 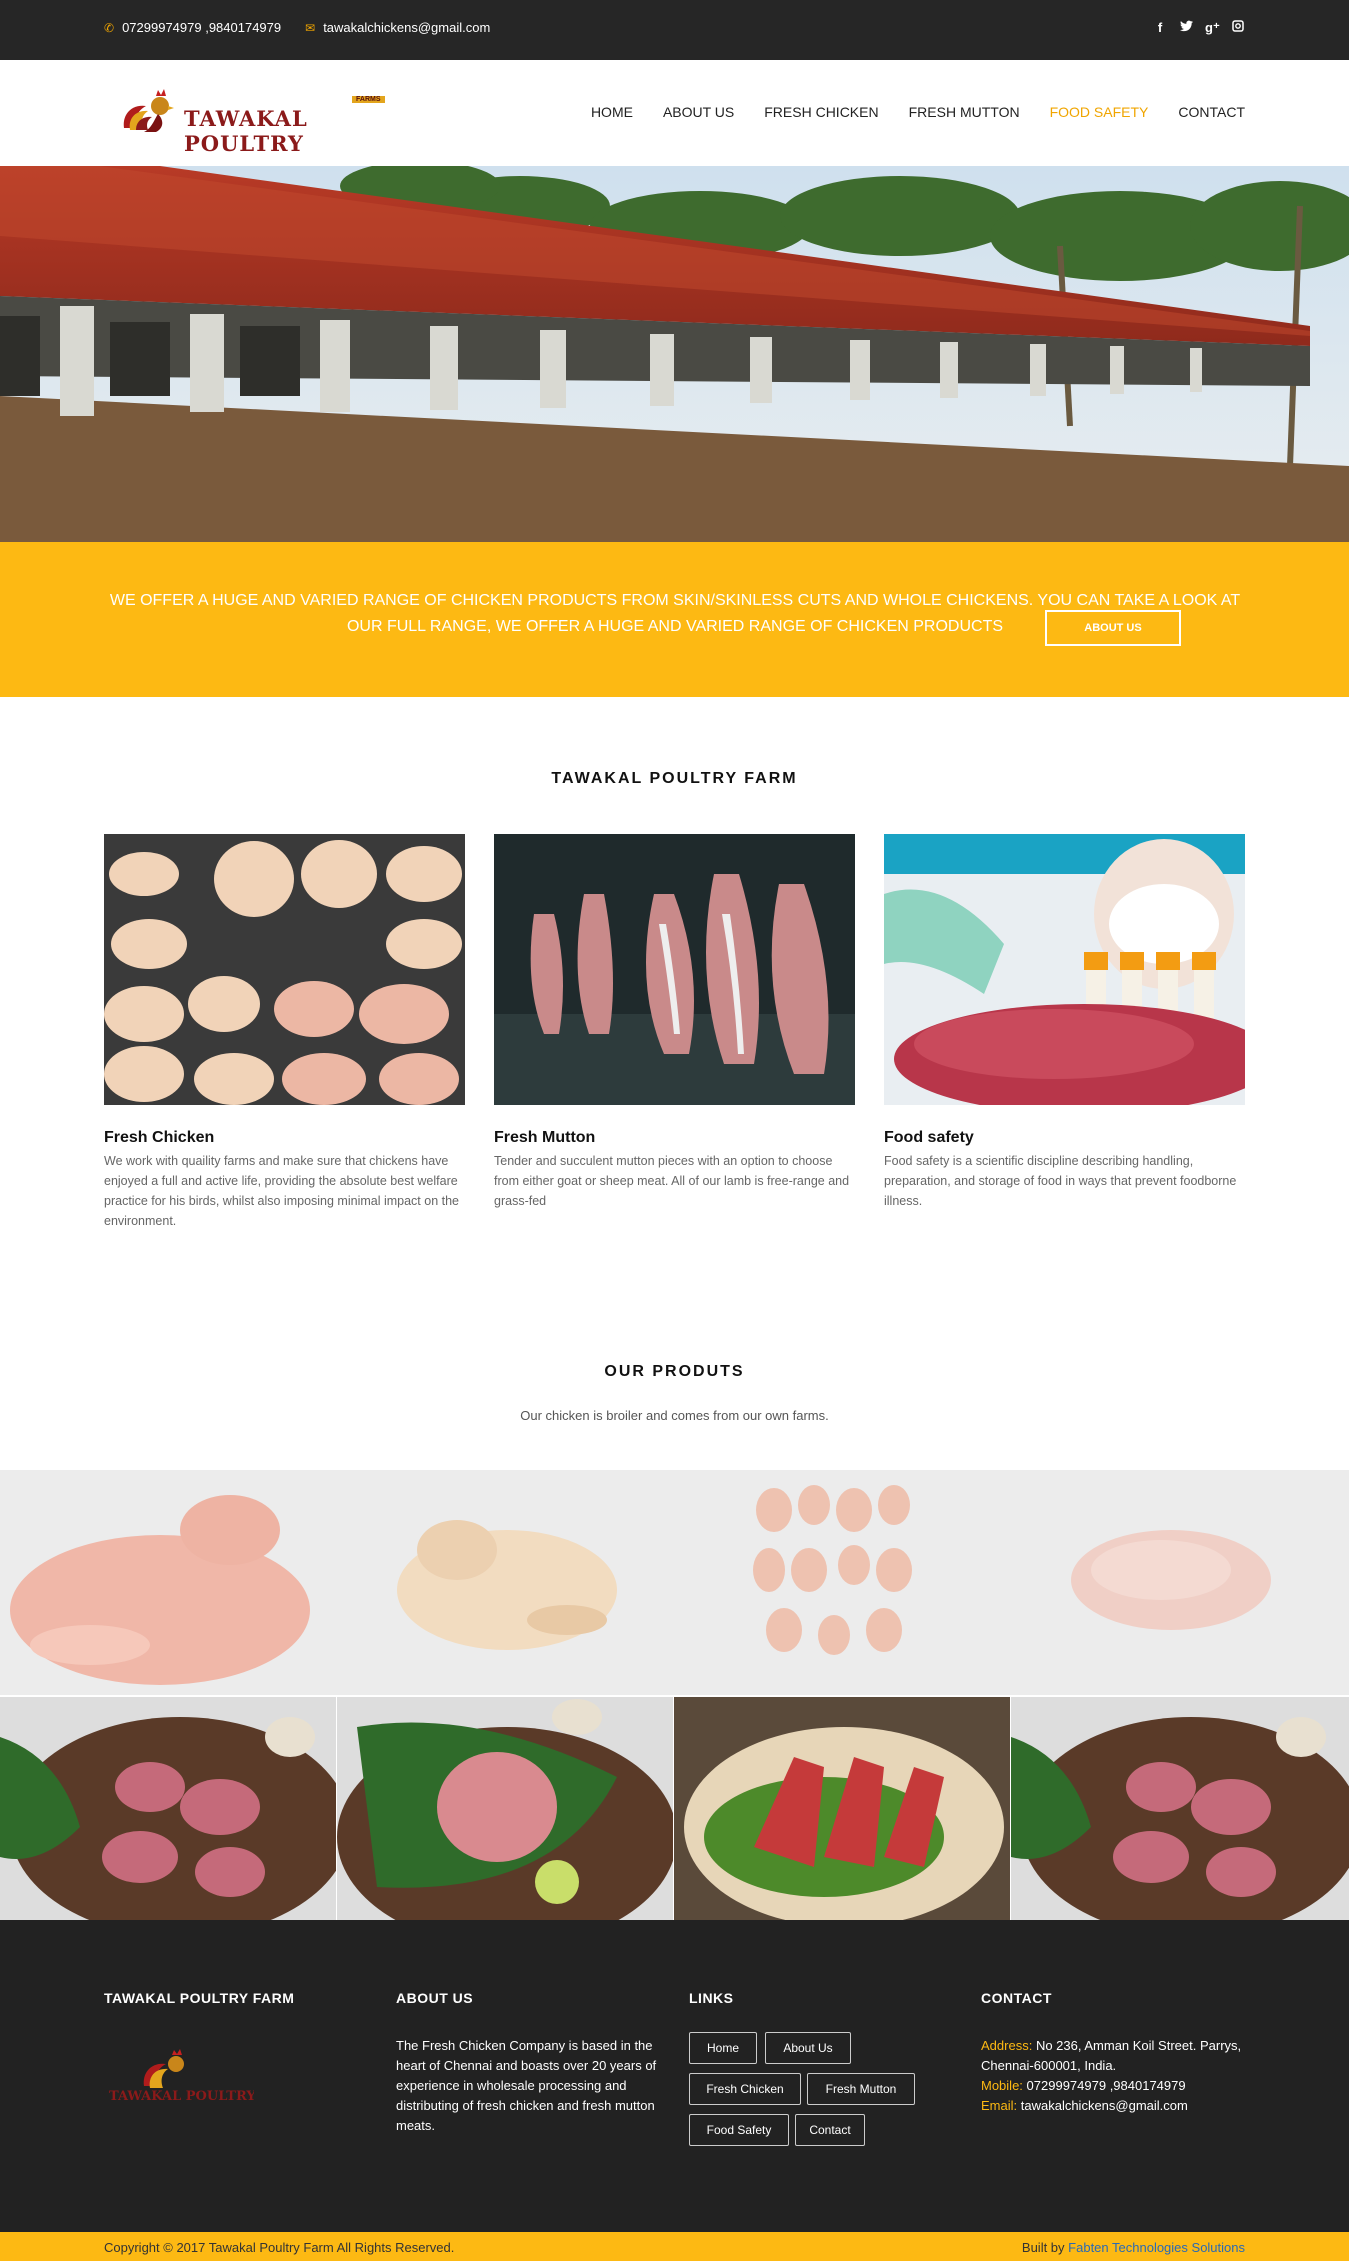 What do you see at coordinates (830, 2130) in the screenshot?
I see `footer-link-contact: Contact` at bounding box center [830, 2130].